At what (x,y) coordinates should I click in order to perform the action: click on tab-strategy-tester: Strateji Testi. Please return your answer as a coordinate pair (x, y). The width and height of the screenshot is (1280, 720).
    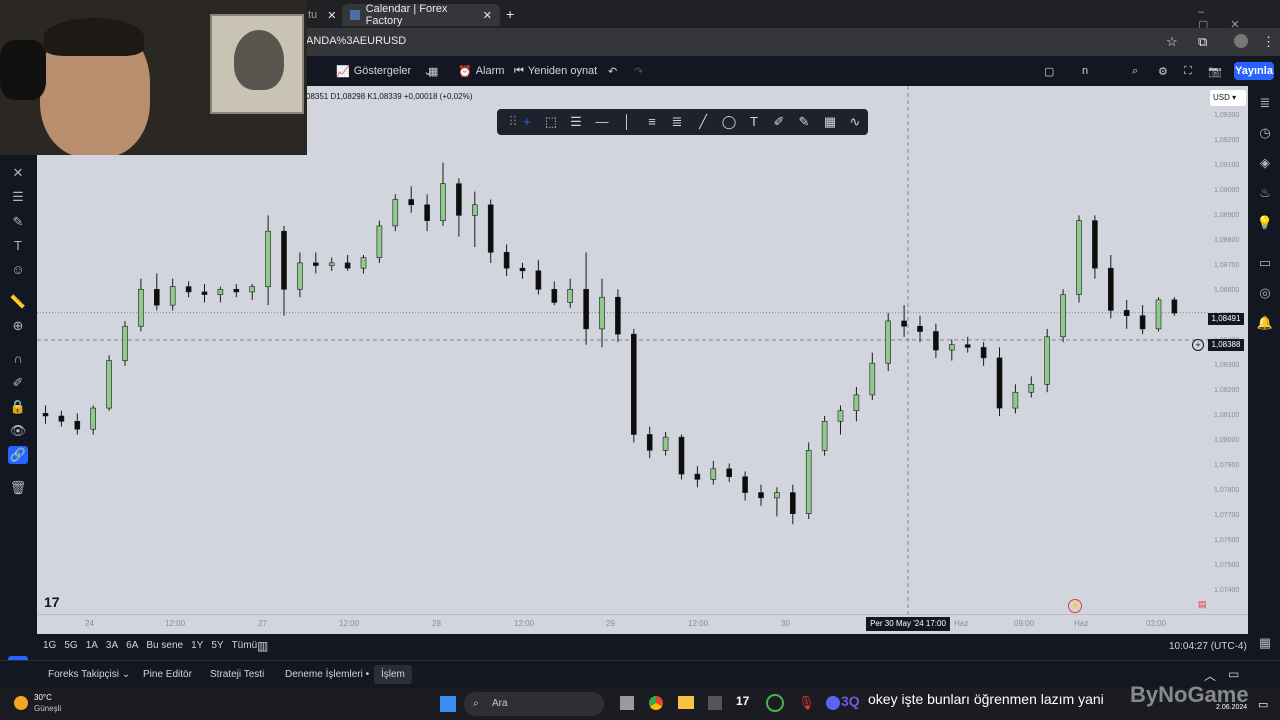
    Looking at the image, I should click on (237, 674).